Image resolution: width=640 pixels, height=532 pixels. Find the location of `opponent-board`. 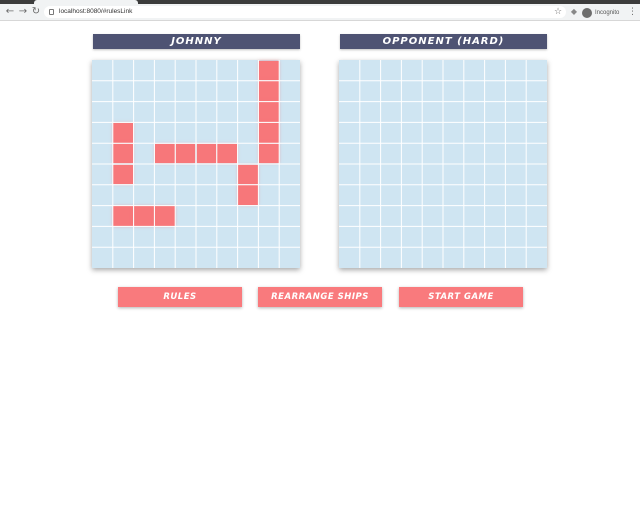

opponent-board is located at coordinates (443, 164).